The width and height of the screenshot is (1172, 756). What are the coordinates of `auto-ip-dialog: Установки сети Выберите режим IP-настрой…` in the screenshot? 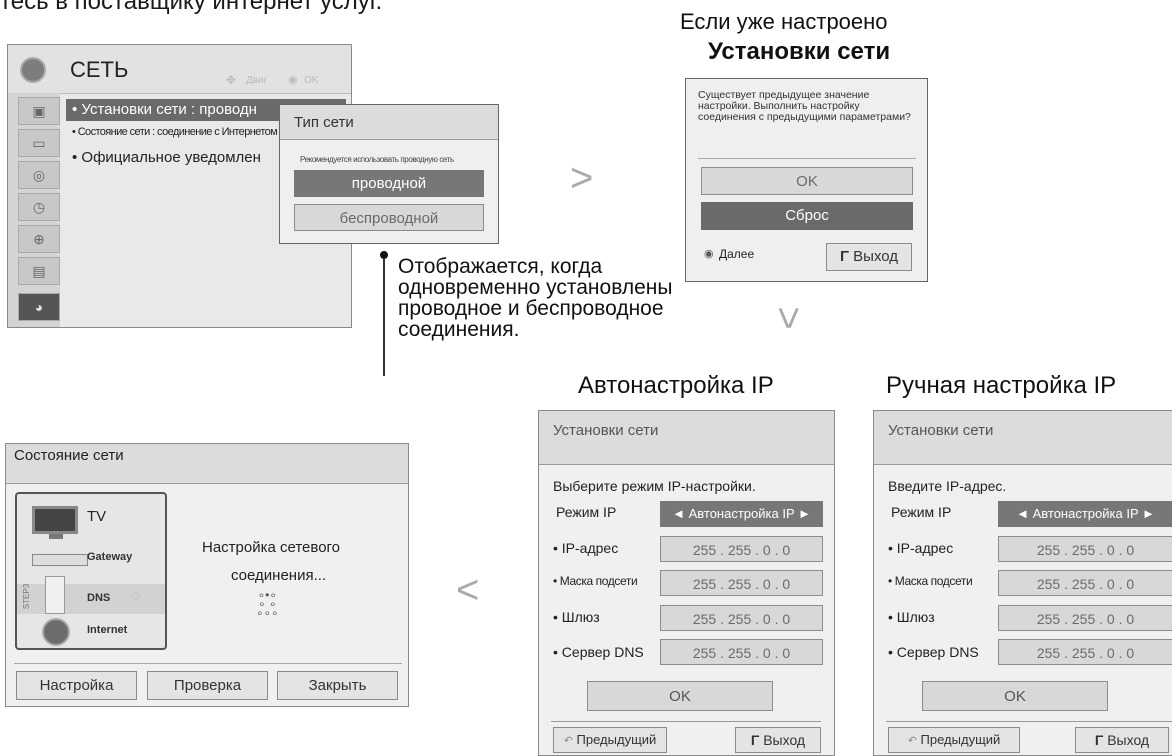 It's located at (686, 583).